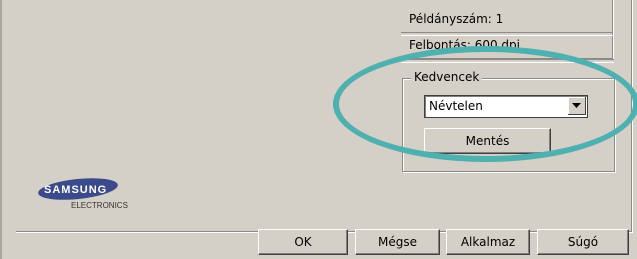 The height and width of the screenshot is (259, 637). Describe the element at coordinates (508, 125) in the screenshot. I see `favorites-groupbox` at that location.